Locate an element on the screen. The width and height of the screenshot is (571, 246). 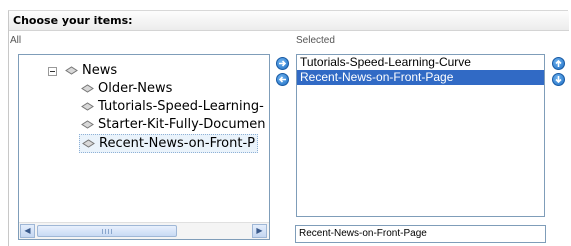
horizontal-scrollbar: ◀ ▶ is located at coordinates (144, 230).